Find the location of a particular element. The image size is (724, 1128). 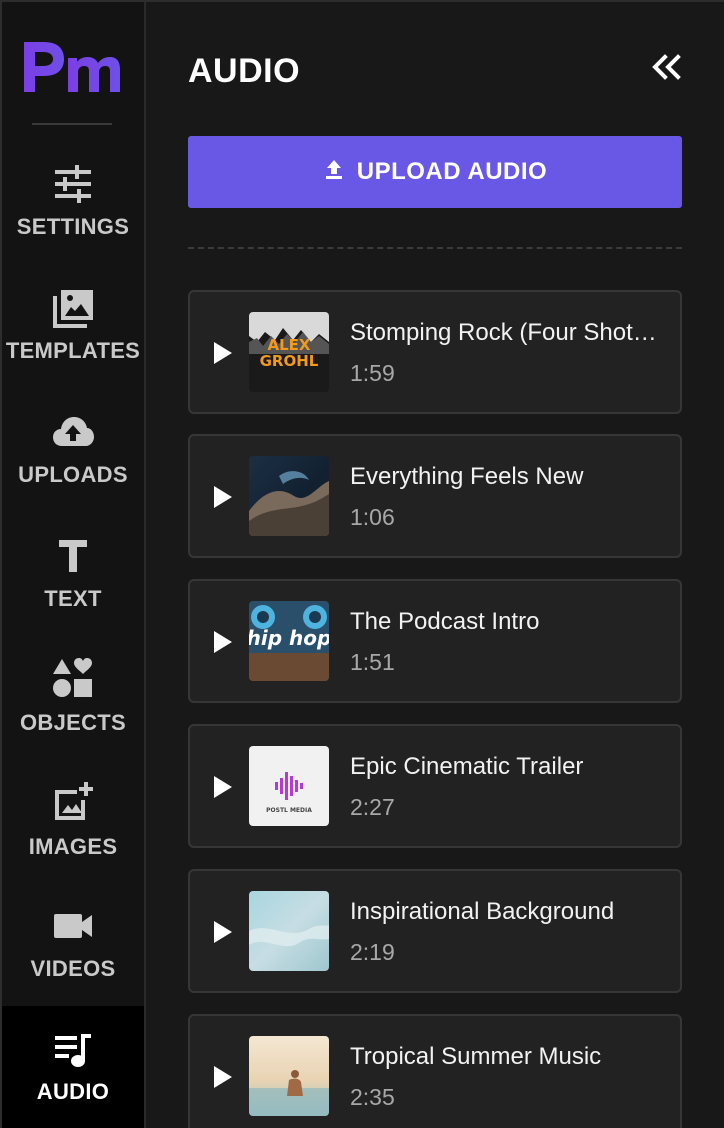

pm-logo is located at coordinates (72, 66).